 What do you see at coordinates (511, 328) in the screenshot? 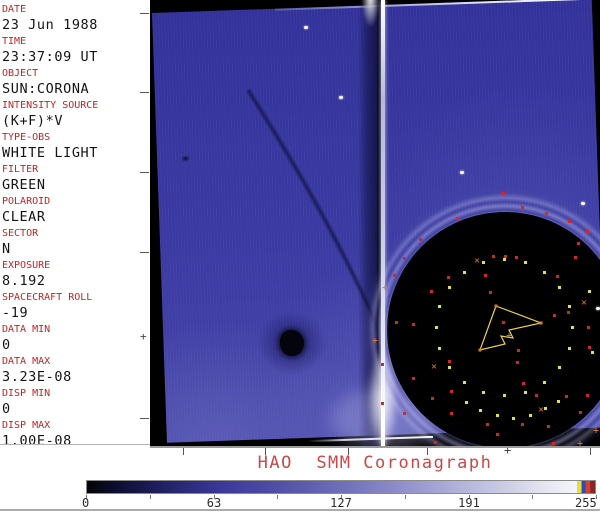
I see `fiducial-polygon` at bounding box center [511, 328].